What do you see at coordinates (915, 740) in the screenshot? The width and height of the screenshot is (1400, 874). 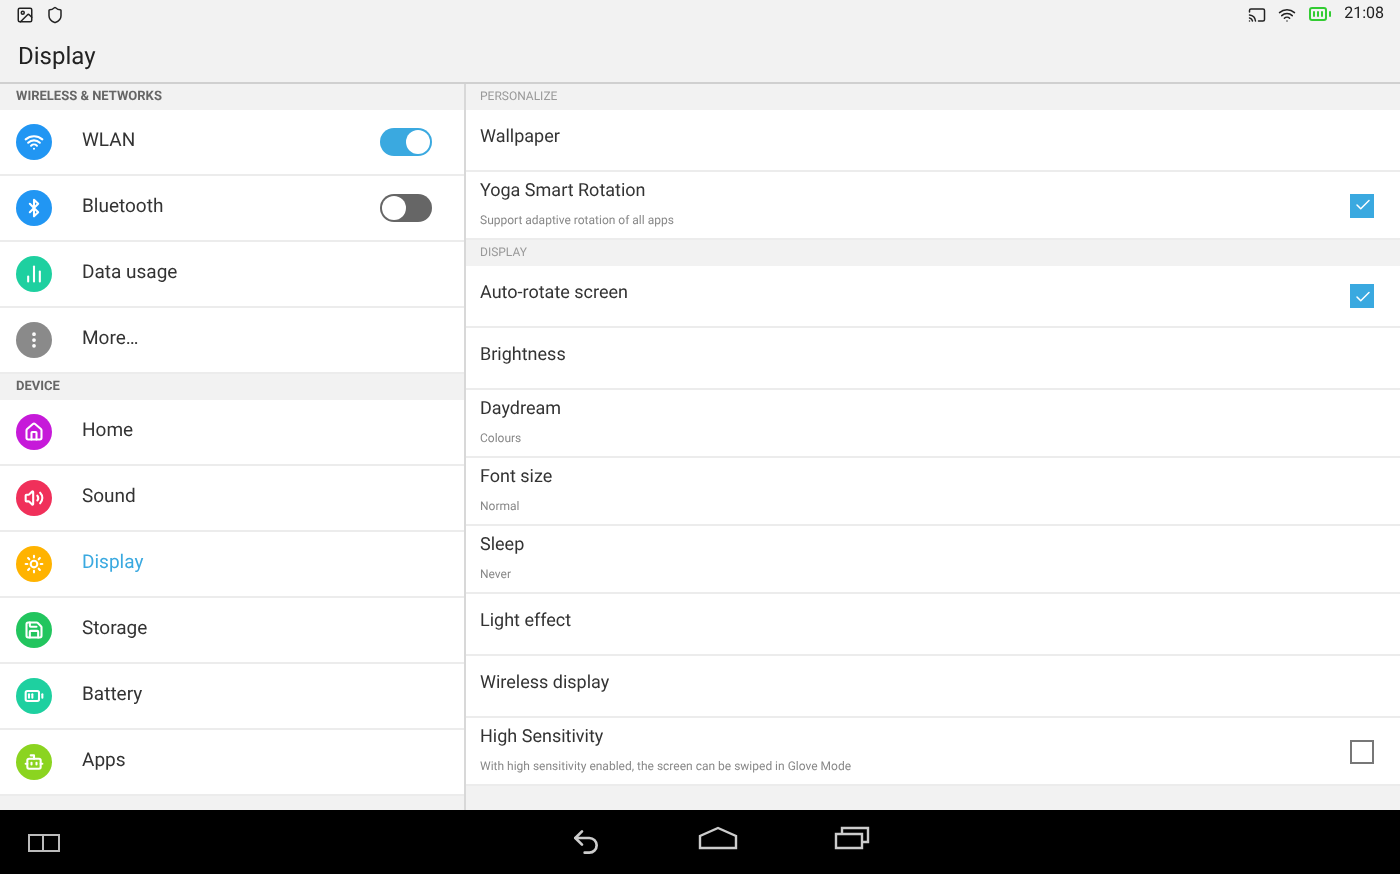 I see `setting-title: High Sensitivity` at bounding box center [915, 740].